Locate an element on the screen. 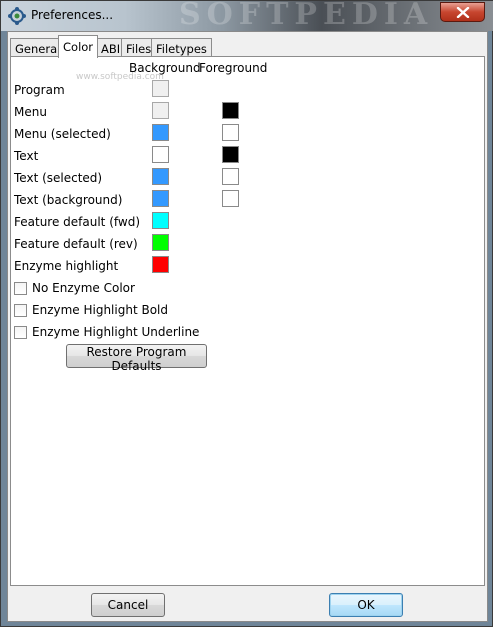  watermark-text: SOFTPEDIA is located at coordinates (306, 16).